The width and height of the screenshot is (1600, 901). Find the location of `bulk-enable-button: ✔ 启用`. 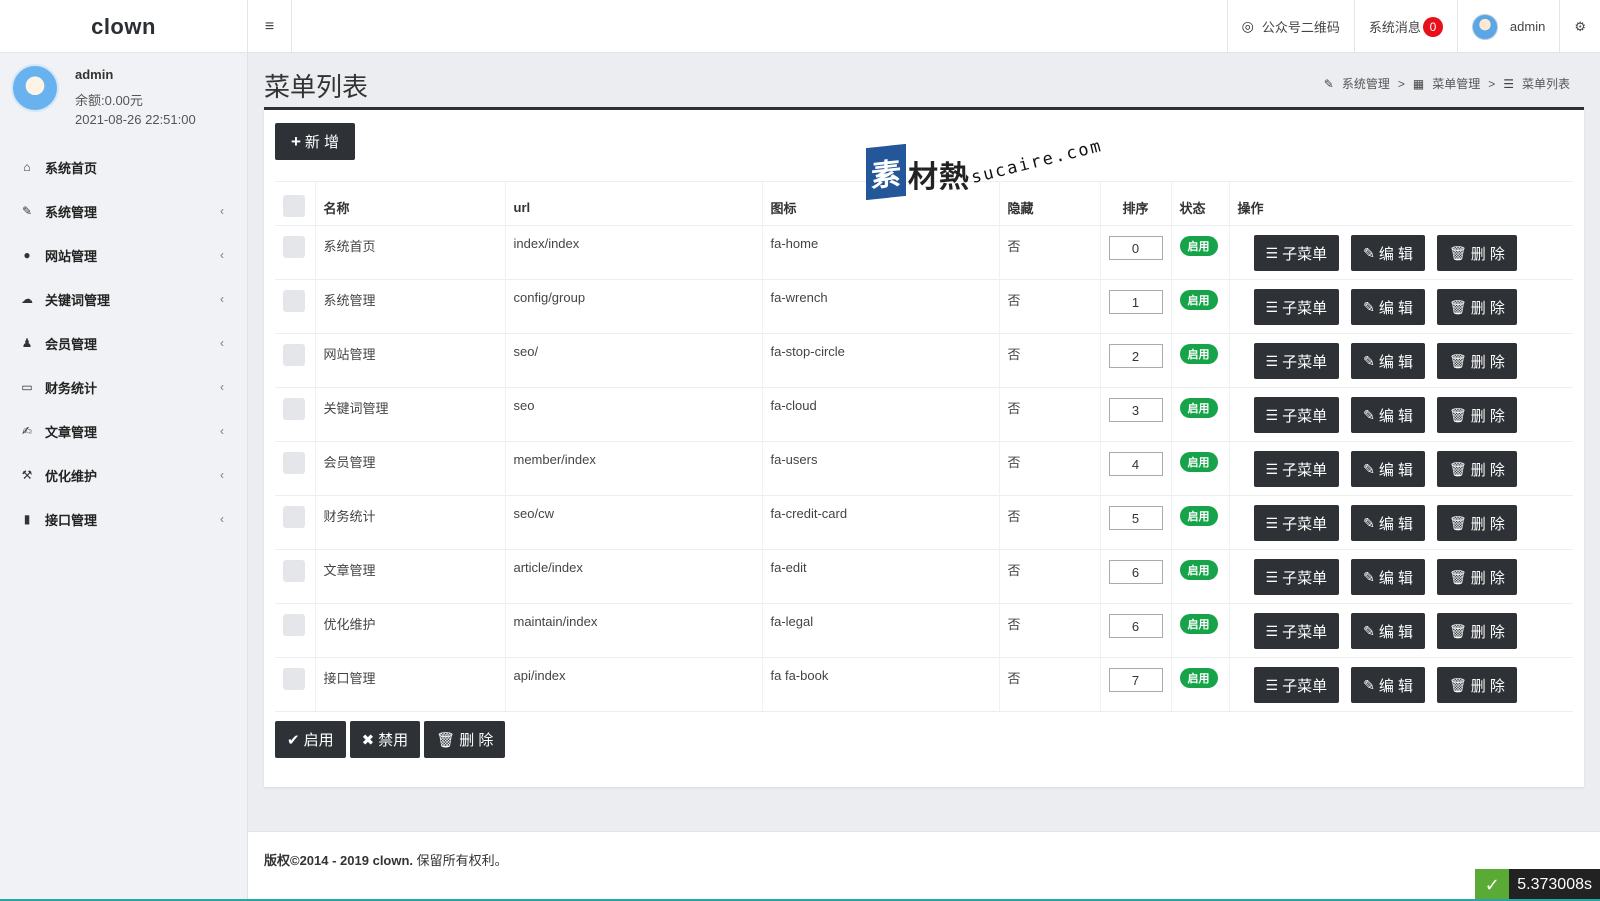

bulk-enable-button: ✔ 启用 is located at coordinates (310, 739).